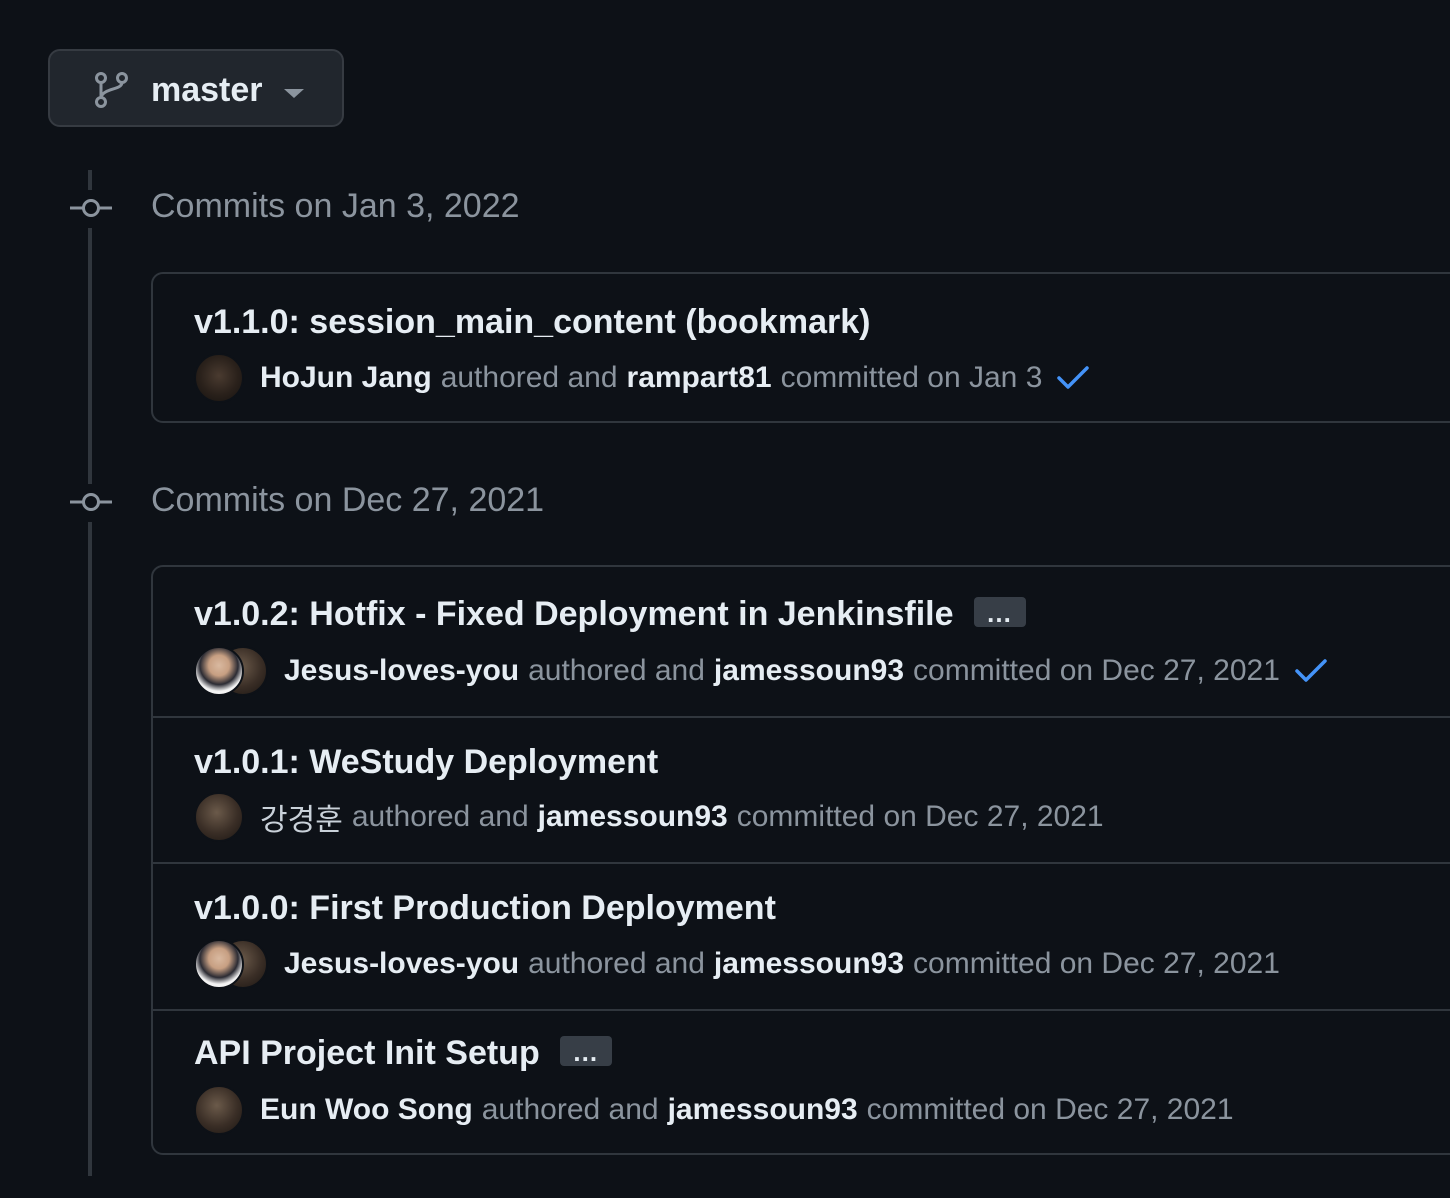 The height and width of the screenshot is (1198, 1450). What do you see at coordinates (348, 500) in the screenshot?
I see `commit-group-heading: Commits on Dec 27, 2021` at bounding box center [348, 500].